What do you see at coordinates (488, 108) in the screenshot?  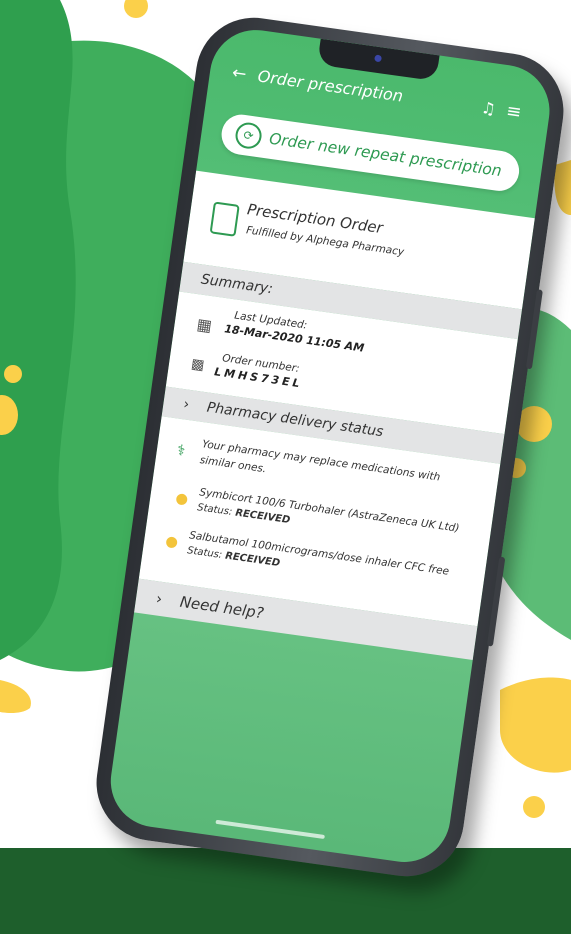 I see `bell-icon: ♫` at bounding box center [488, 108].